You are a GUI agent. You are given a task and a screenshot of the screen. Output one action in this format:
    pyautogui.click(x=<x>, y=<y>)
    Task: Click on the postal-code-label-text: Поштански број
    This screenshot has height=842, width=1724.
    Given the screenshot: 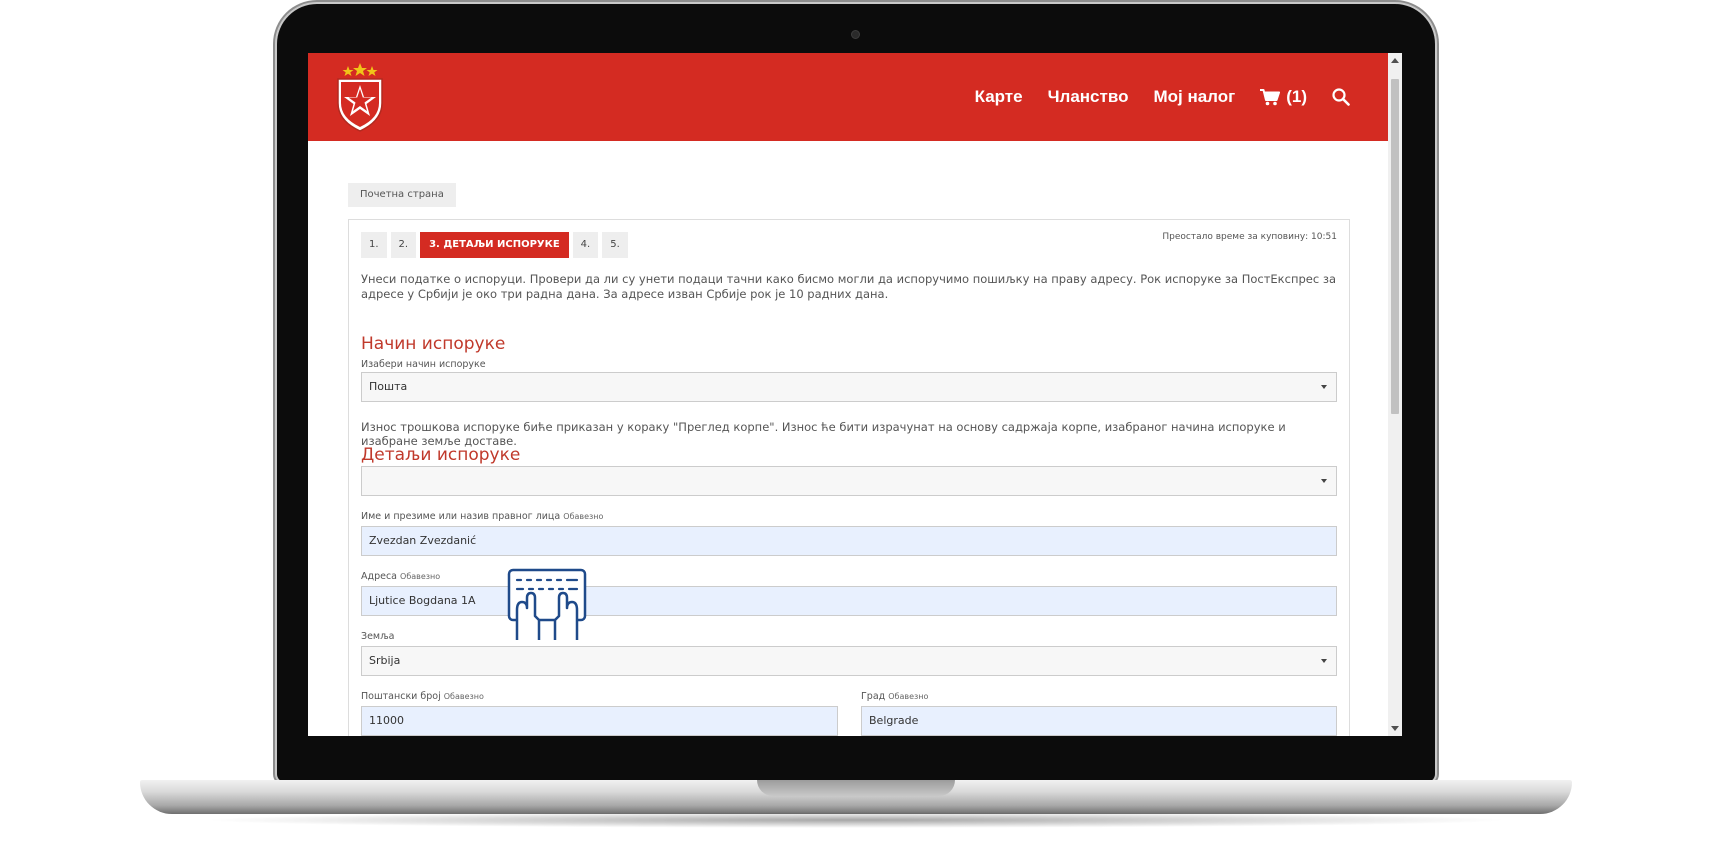 What is the action you would take?
    pyautogui.click(x=401, y=696)
    